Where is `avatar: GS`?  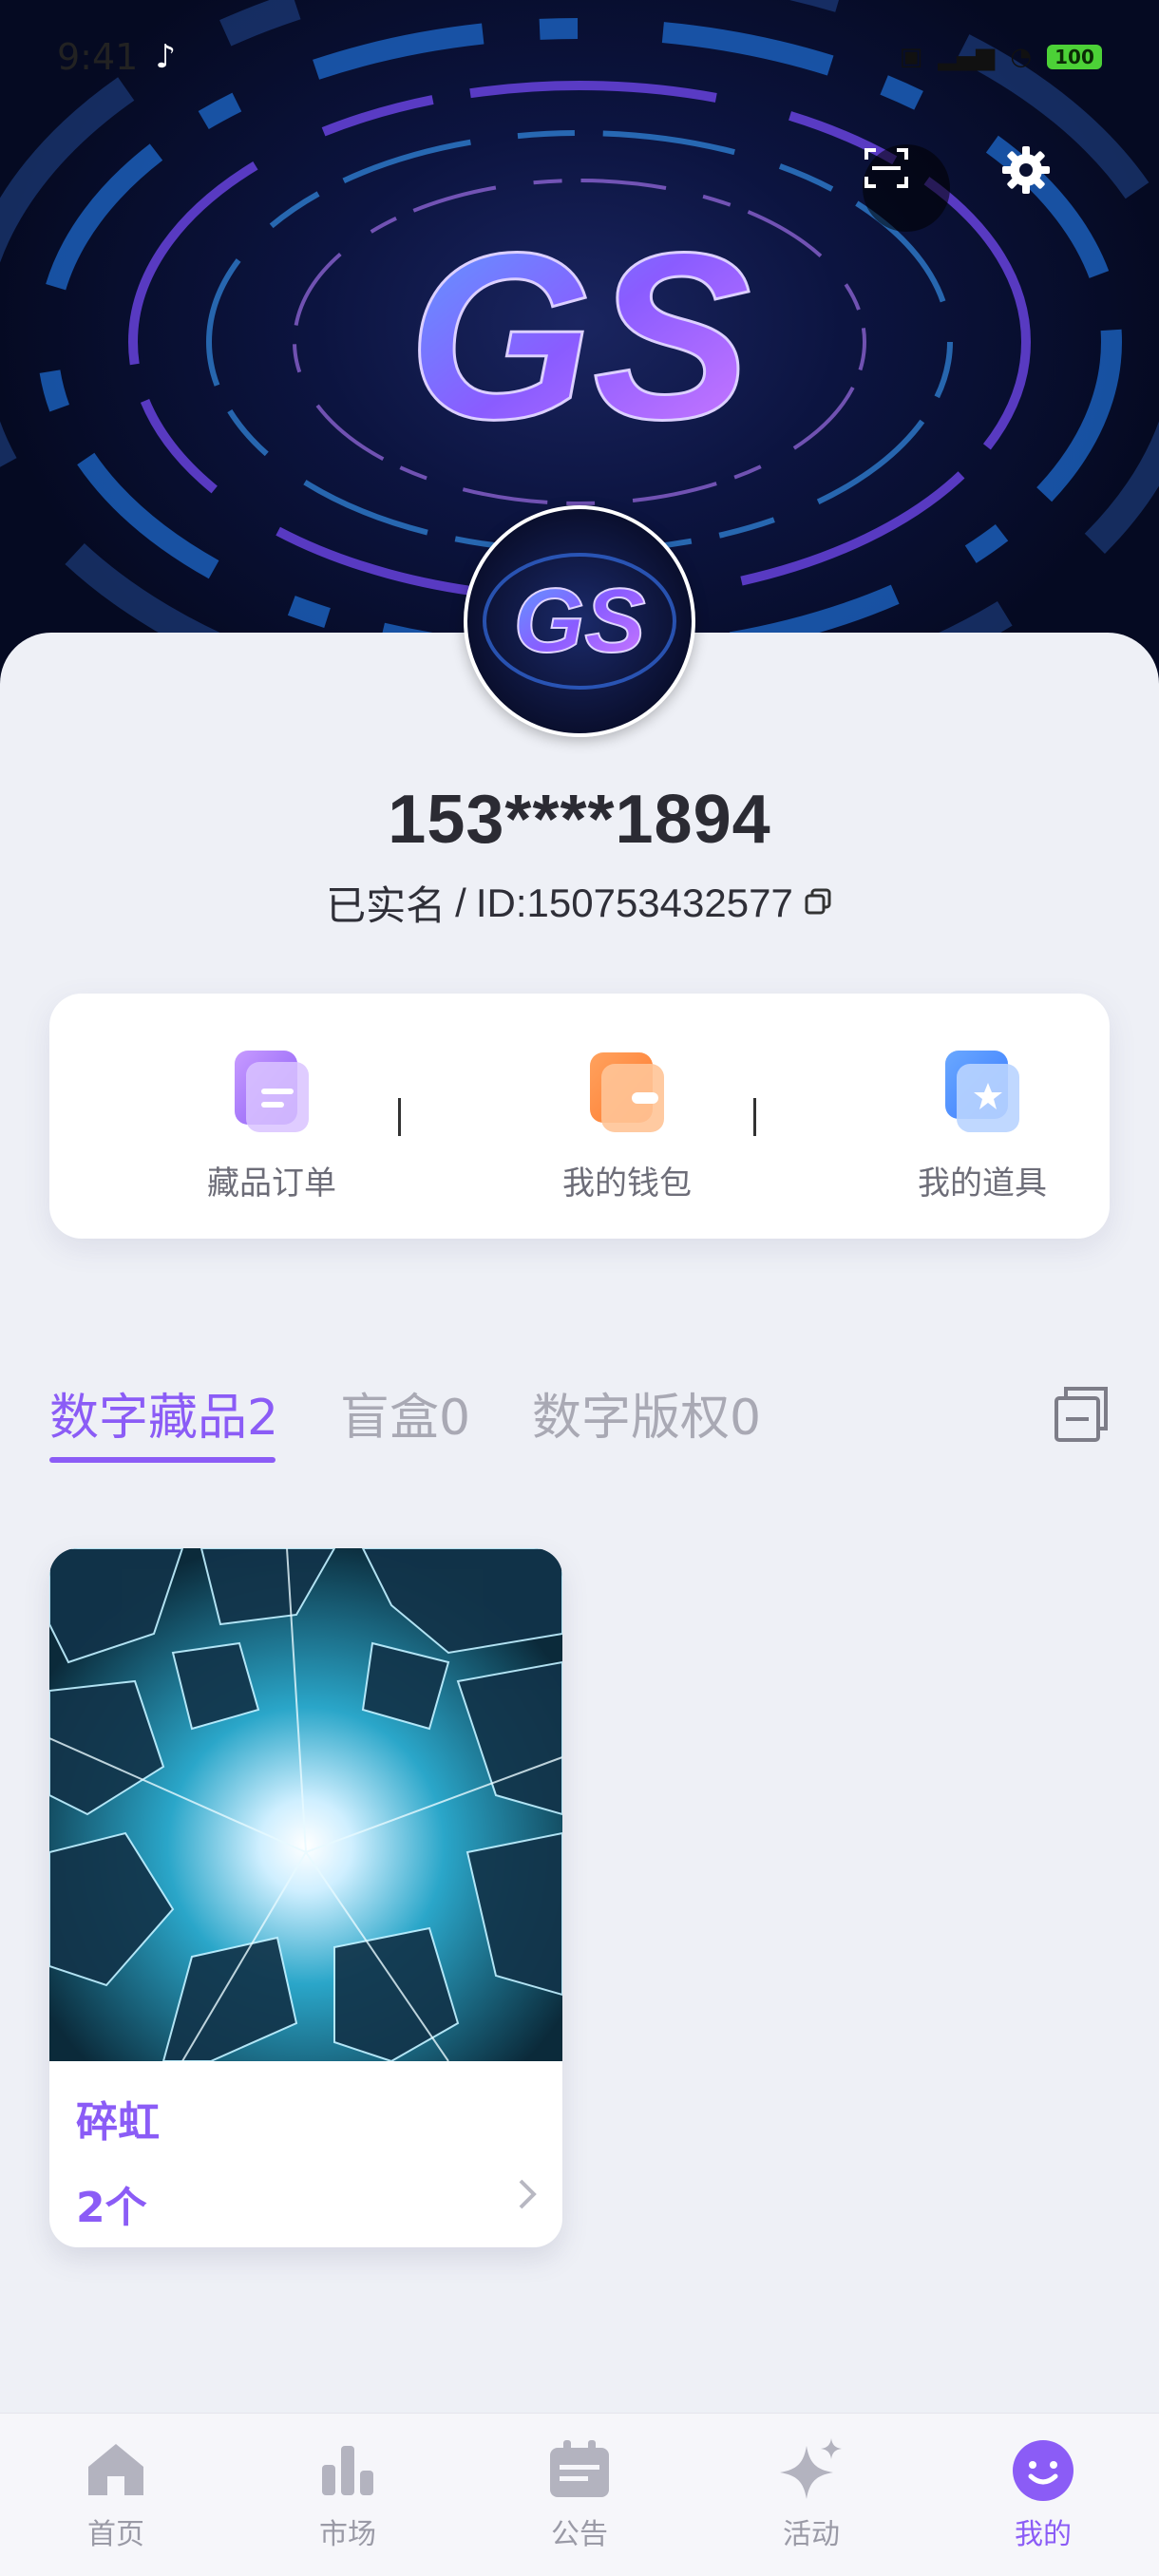
avatar: GS is located at coordinates (579, 621).